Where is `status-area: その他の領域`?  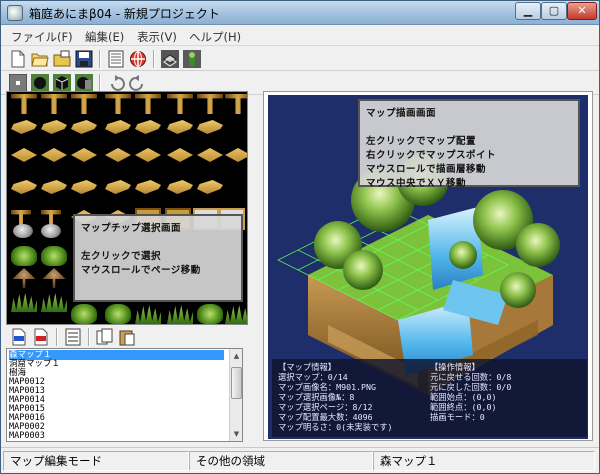 status-area: その他の領域 is located at coordinates (281, 461).